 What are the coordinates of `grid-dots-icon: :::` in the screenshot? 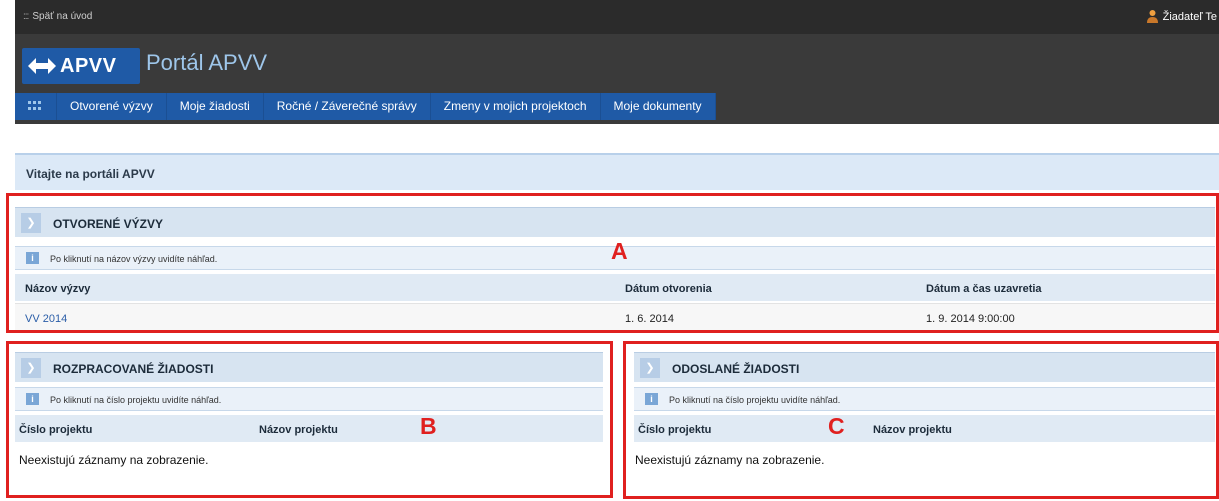 It's located at (26, 16).